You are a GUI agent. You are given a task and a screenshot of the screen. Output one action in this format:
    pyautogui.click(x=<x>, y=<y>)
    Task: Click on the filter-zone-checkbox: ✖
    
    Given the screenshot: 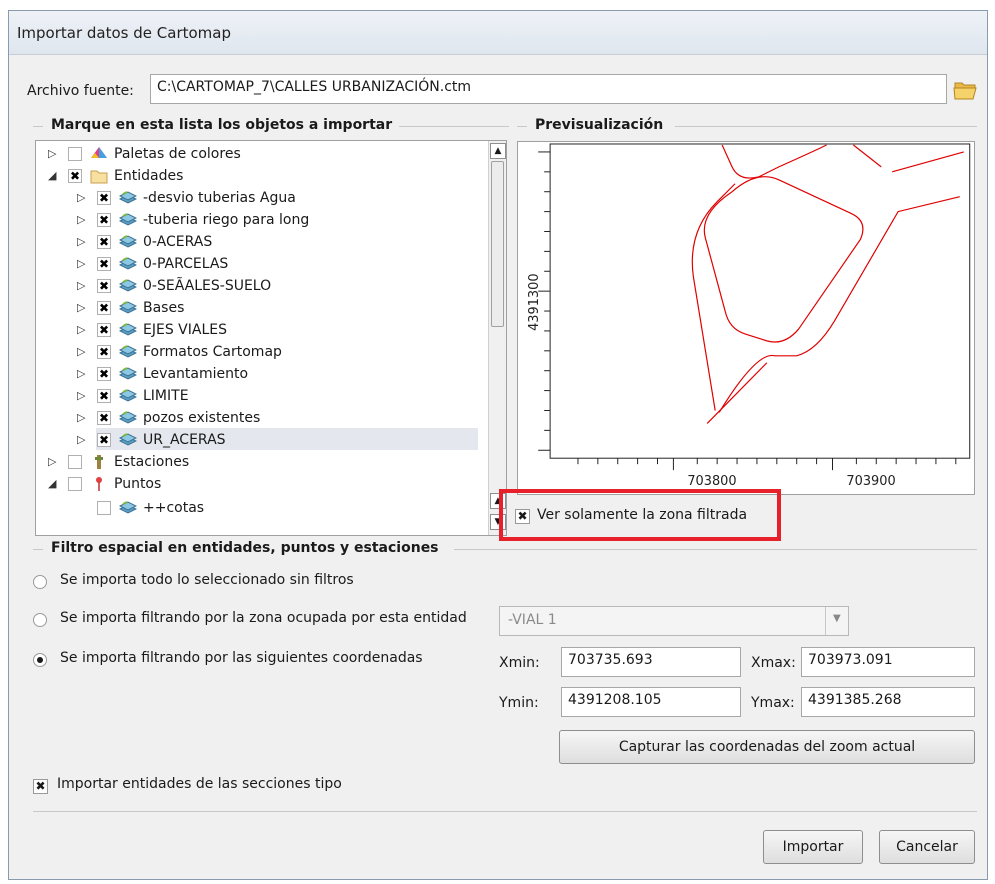 What is the action you would take?
    pyautogui.click(x=522, y=516)
    